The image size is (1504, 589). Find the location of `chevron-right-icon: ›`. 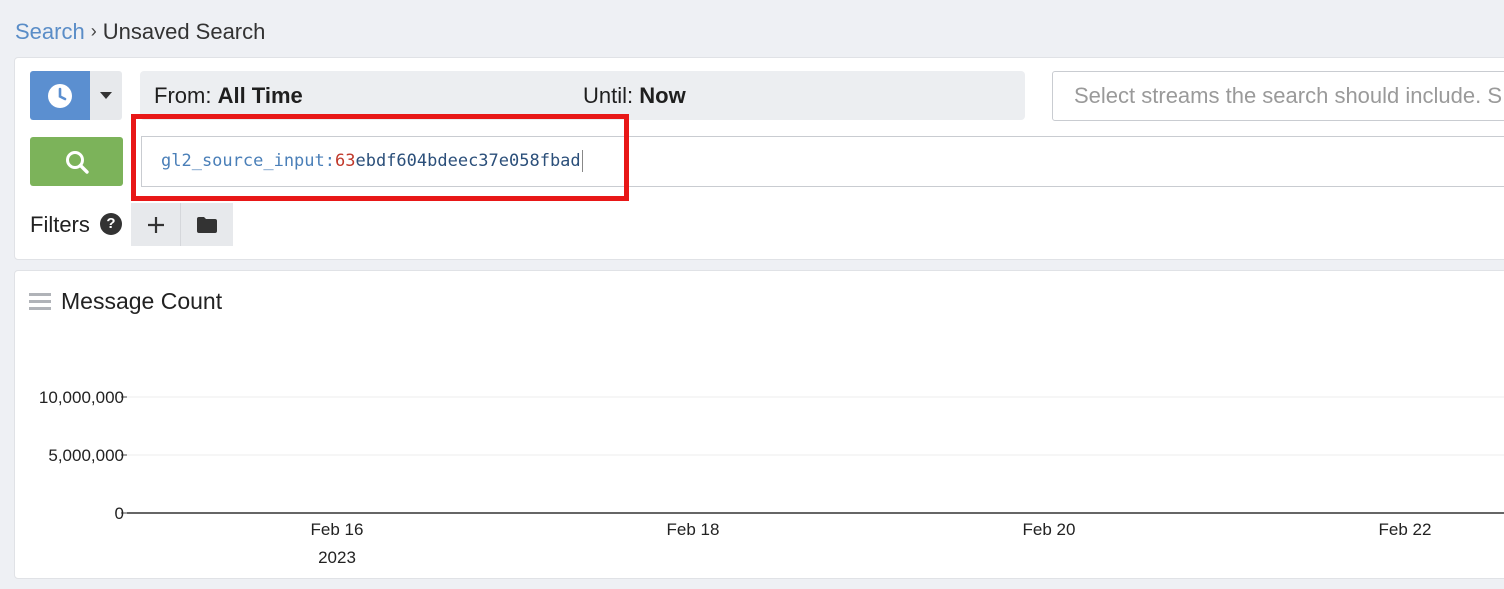

chevron-right-icon: › is located at coordinates (93, 31).